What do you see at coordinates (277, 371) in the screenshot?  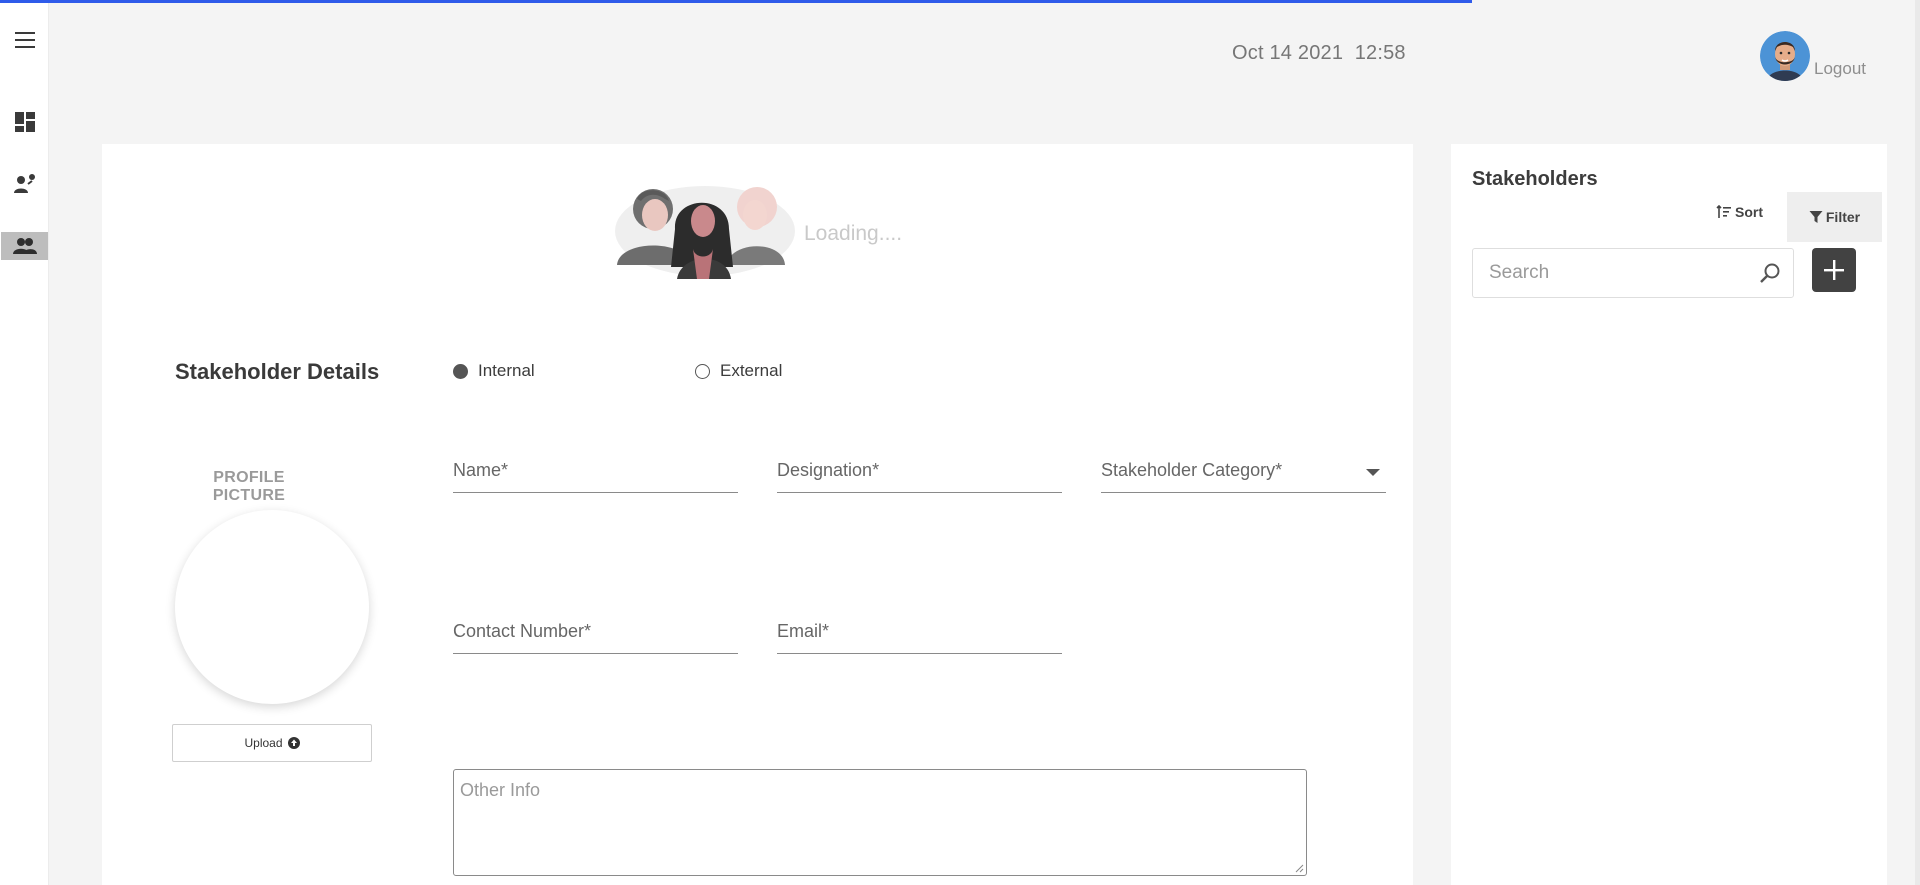 I see `section-title: Stakeholder Details` at bounding box center [277, 371].